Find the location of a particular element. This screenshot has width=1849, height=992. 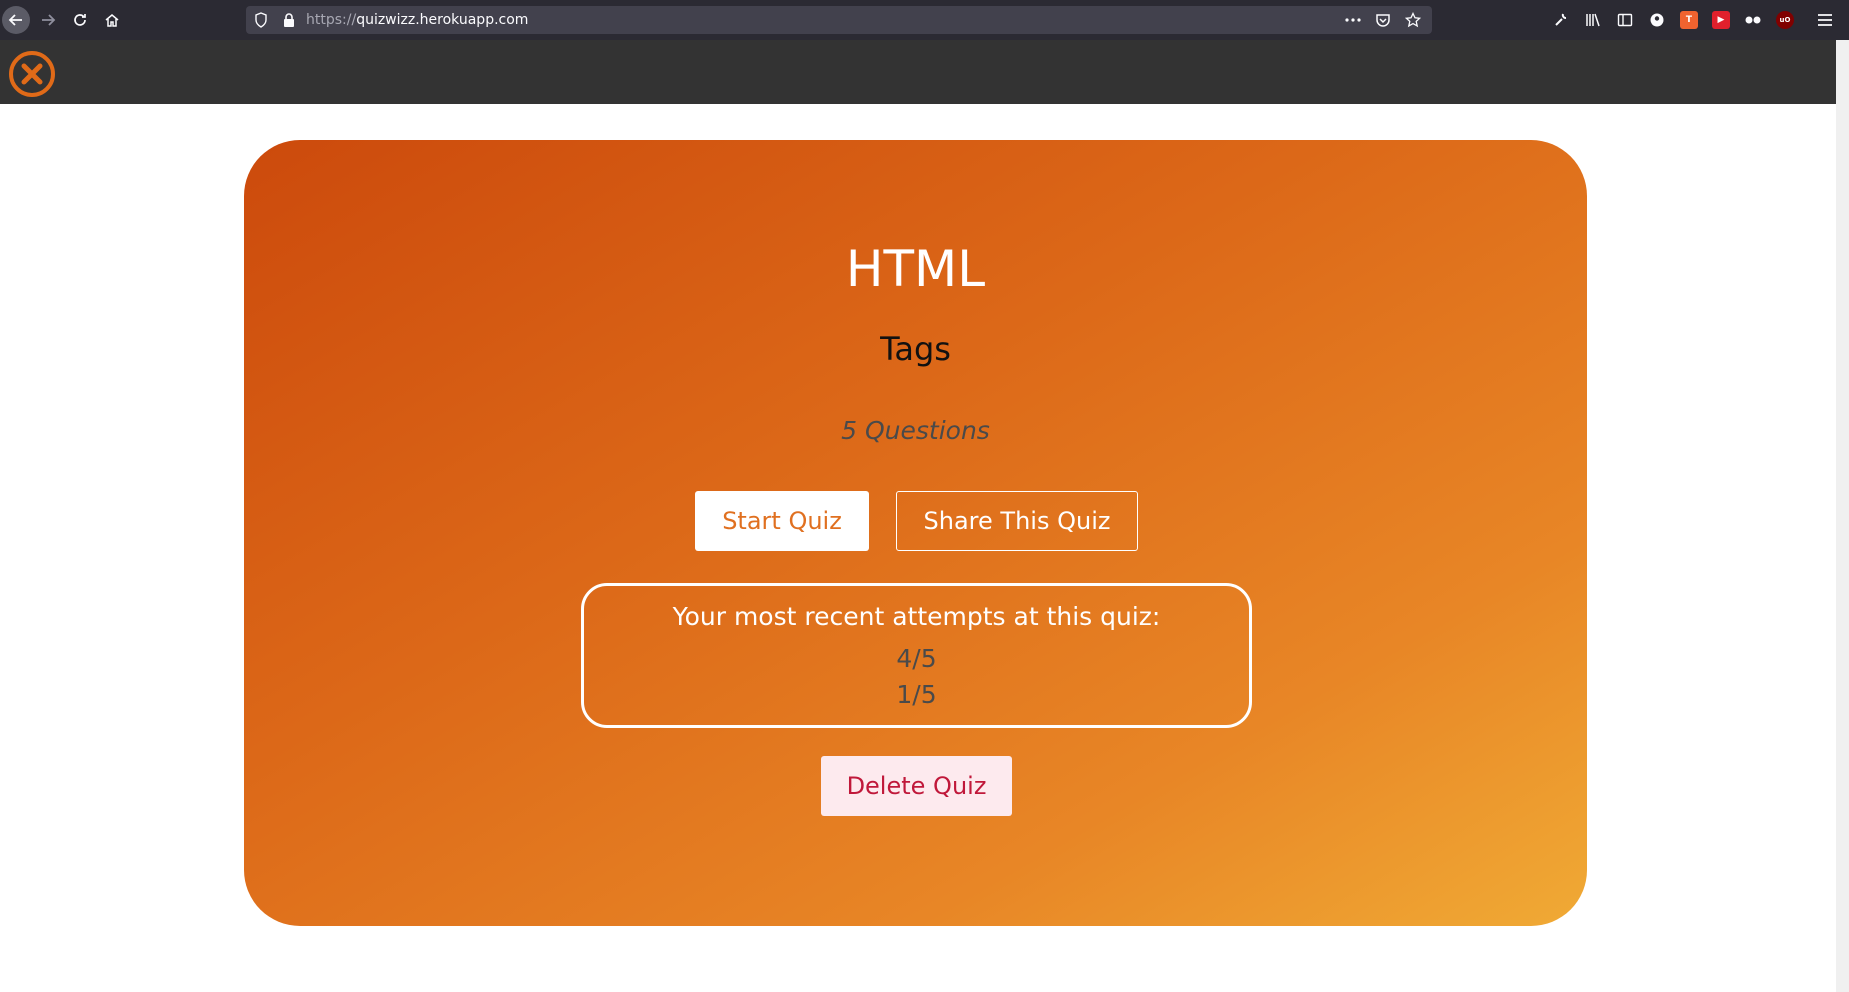

arrow-left-icon is located at coordinates (15, 20).